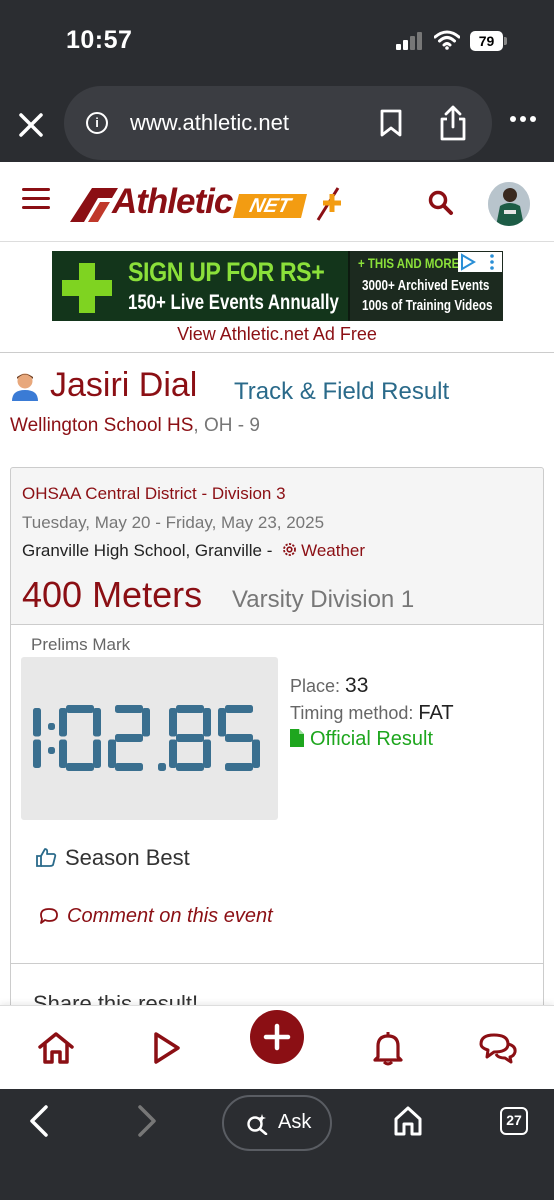 This screenshot has height=1200, width=554. Describe the element at coordinates (333, 550) in the screenshot. I see `weather-link: Weather` at that location.